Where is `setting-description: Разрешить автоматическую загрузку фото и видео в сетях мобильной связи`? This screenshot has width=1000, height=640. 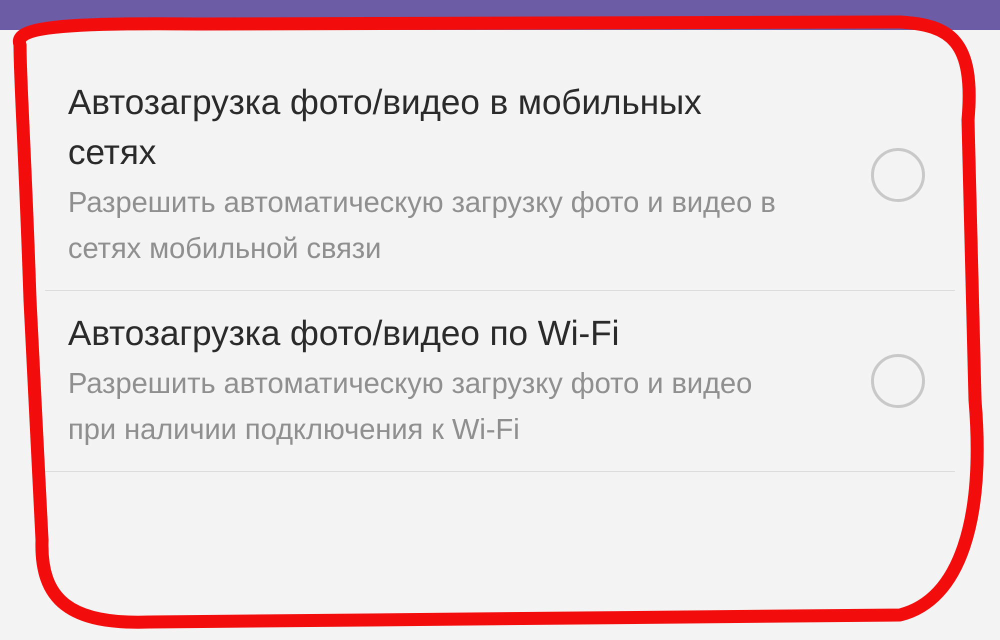 setting-description: Разрешить автоматическую загрузку фото и видео в сетях мобильной связи is located at coordinates (422, 226).